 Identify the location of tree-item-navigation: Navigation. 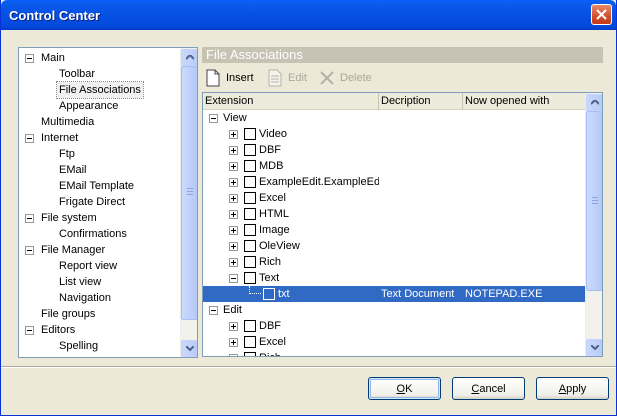
(100, 298).